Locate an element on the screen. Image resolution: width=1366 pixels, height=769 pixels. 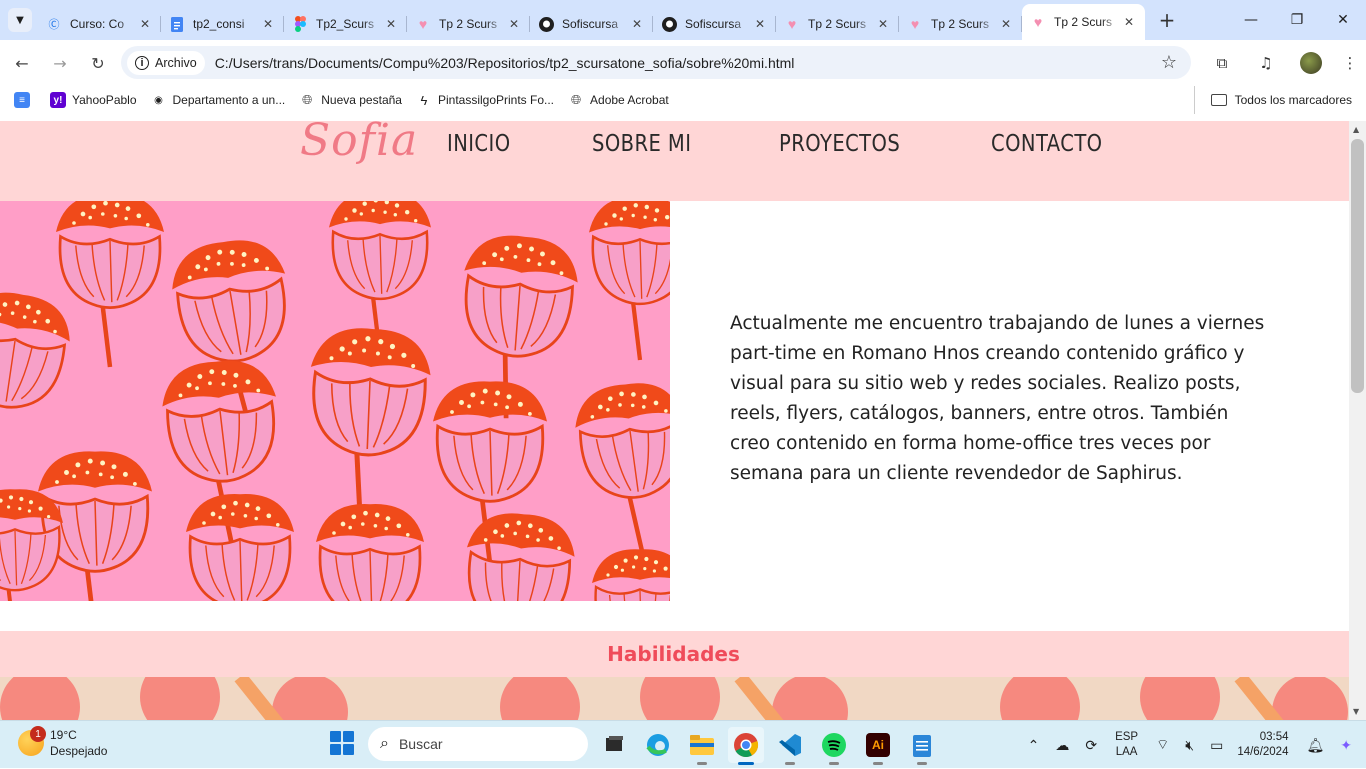
nav-link-proyectos: PROYECTOS is located at coordinates (839, 144).